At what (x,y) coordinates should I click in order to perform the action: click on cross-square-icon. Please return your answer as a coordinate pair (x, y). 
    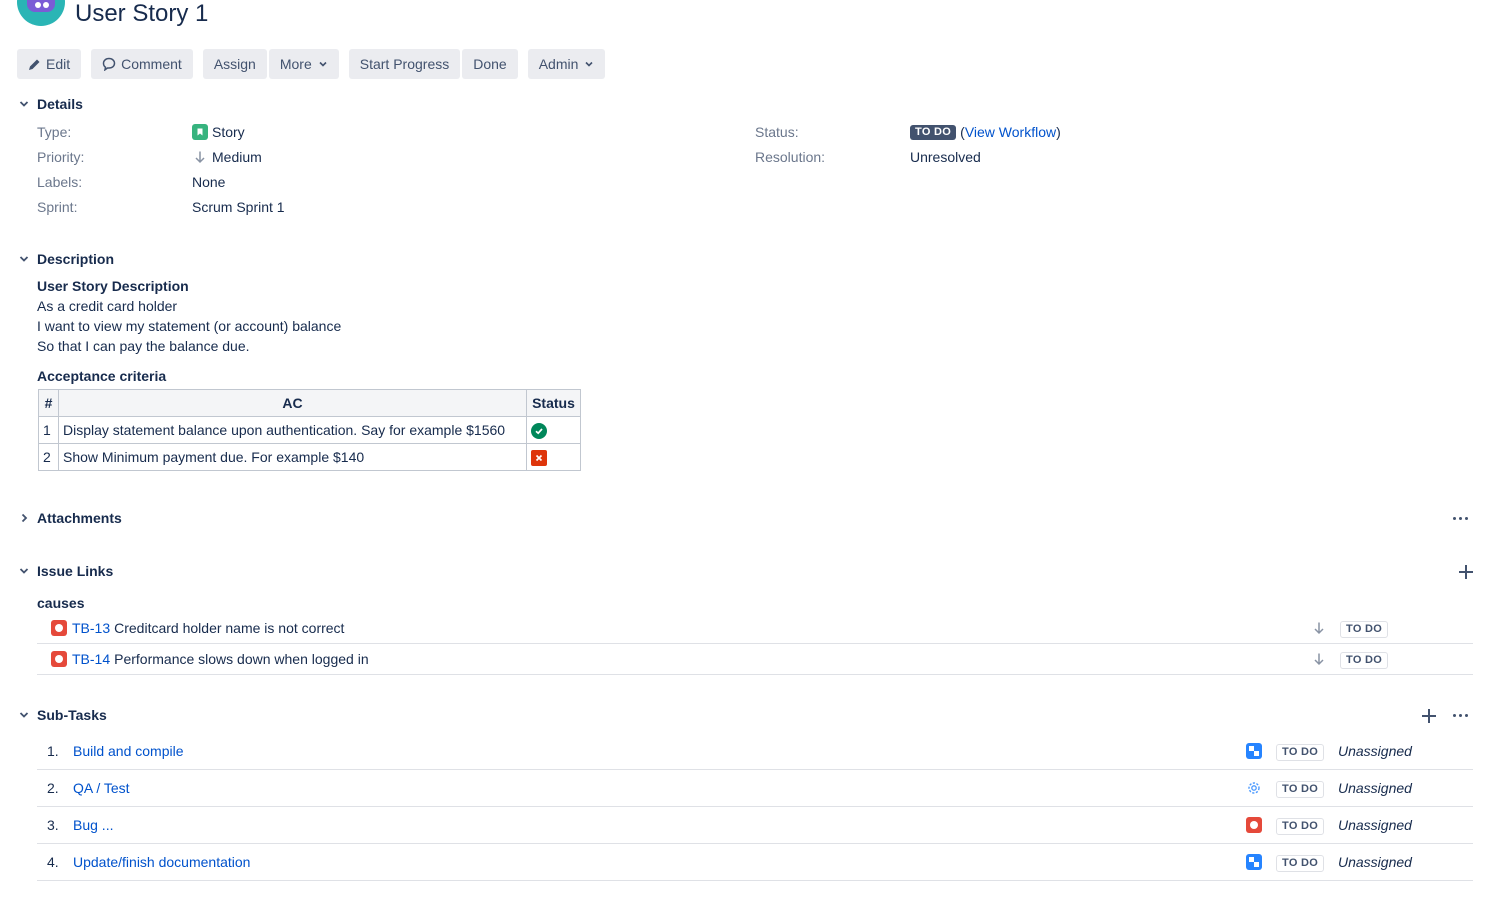
    Looking at the image, I should click on (539, 457).